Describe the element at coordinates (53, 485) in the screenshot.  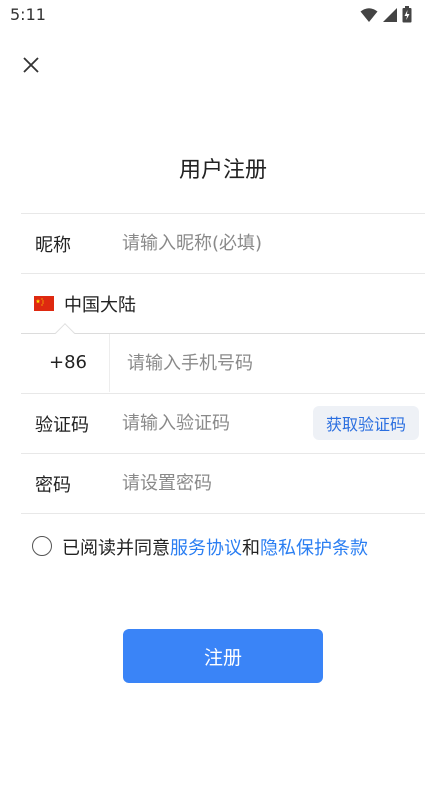
I see `password-label: 密码` at that location.